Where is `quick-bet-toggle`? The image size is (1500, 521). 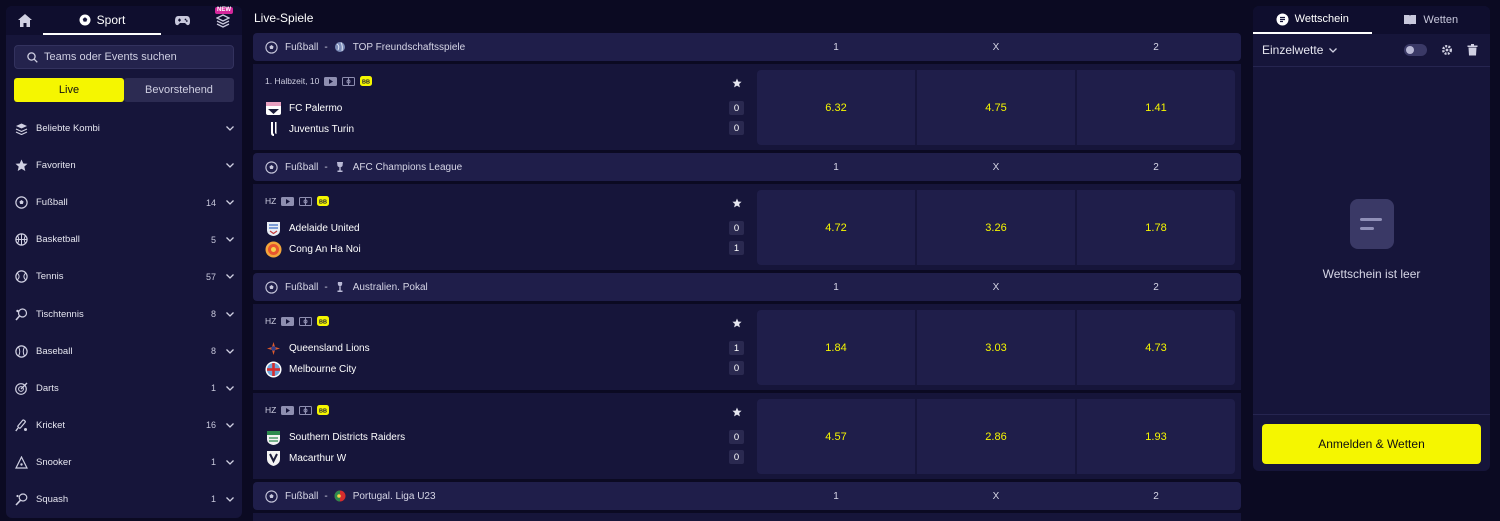
quick-bet-toggle is located at coordinates (1415, 50).